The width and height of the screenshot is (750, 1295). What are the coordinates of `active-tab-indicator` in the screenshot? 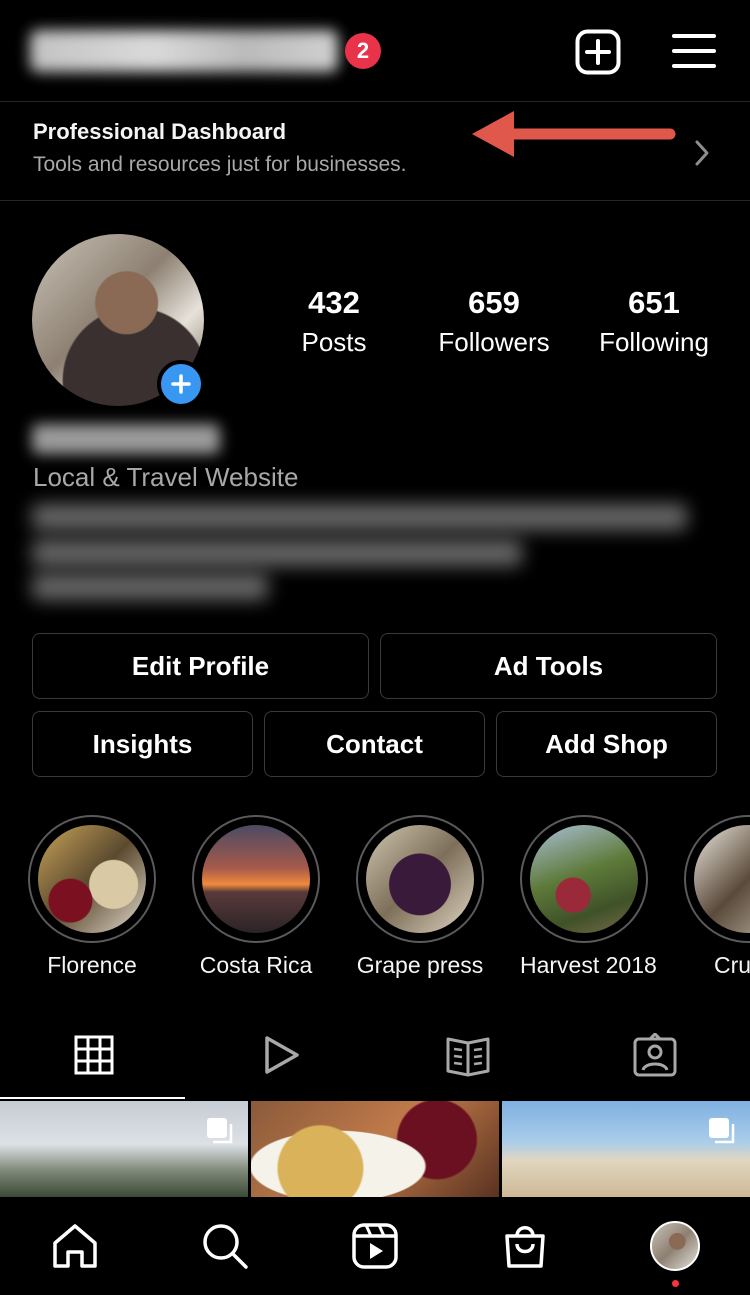 It's located at (92, 1098).